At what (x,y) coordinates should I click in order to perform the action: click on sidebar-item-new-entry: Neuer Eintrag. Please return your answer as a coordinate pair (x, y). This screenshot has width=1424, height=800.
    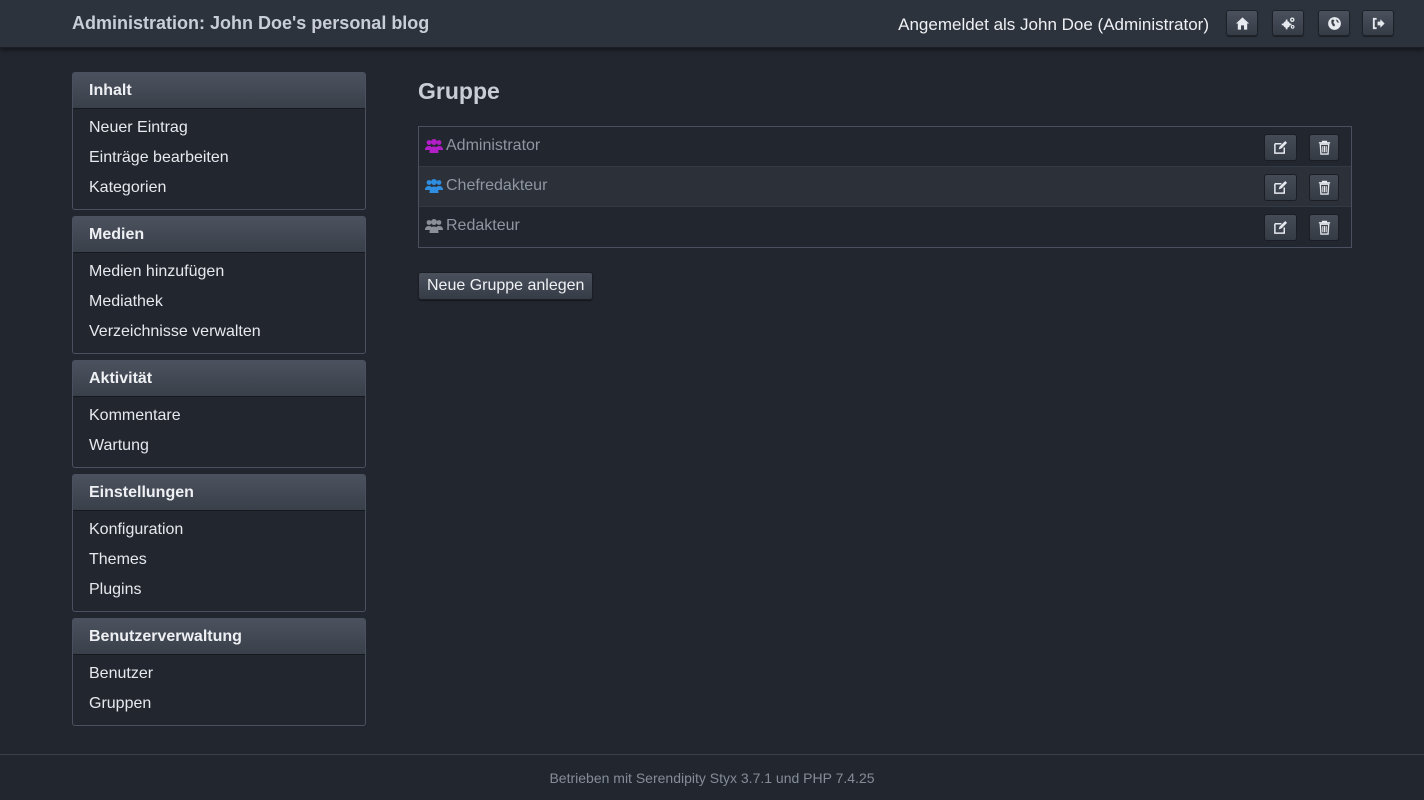
    Looking at the image, I should click on (219, 128).